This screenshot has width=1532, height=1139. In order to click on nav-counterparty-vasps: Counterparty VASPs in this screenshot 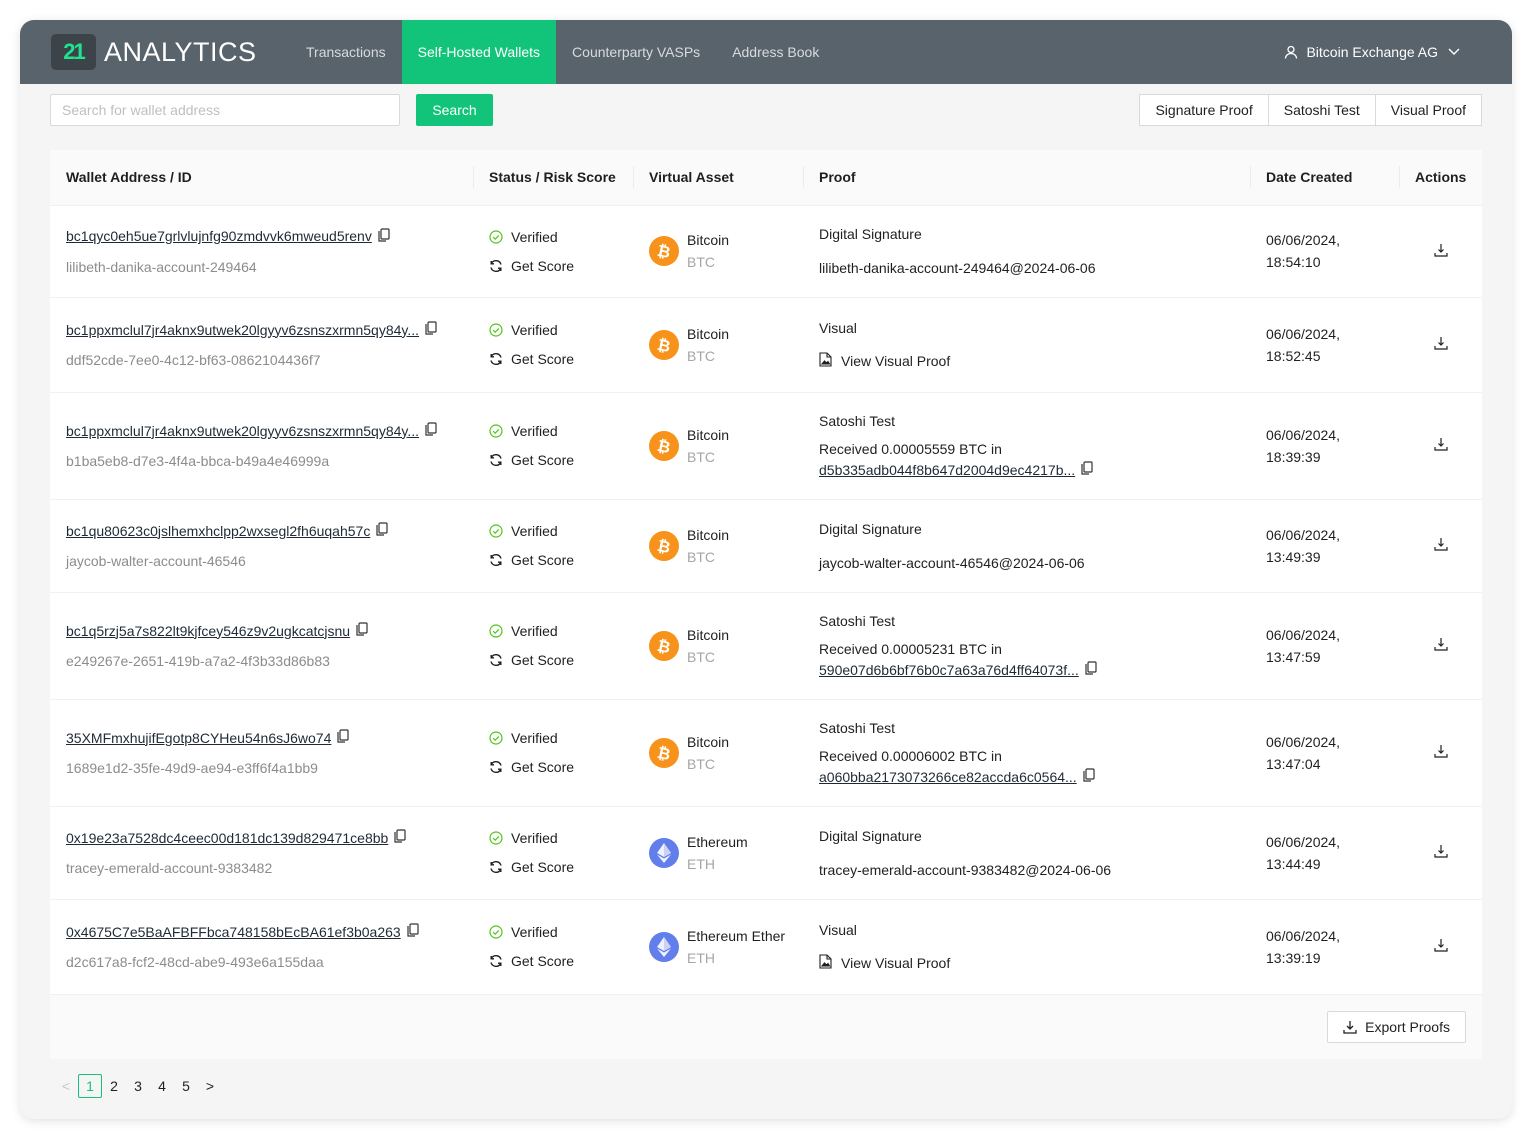, I will do `click(636, 52)`.